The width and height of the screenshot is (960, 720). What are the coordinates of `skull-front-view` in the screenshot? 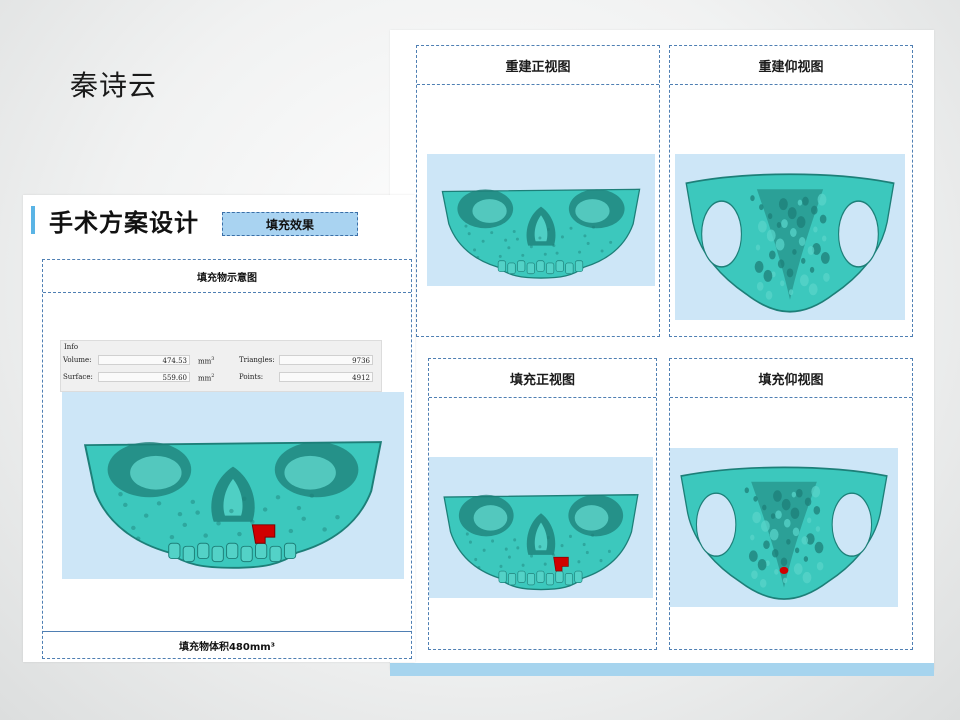 It's located at (541, 220).